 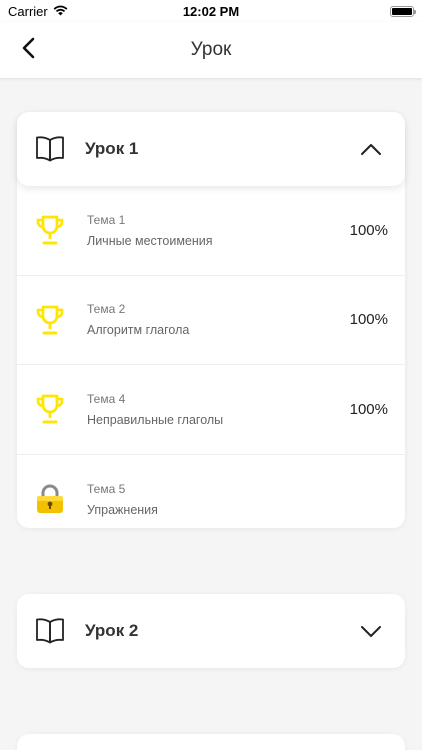 I want to click on status-bar: Carrier 12:02 PM, so click(x=211, y=11).